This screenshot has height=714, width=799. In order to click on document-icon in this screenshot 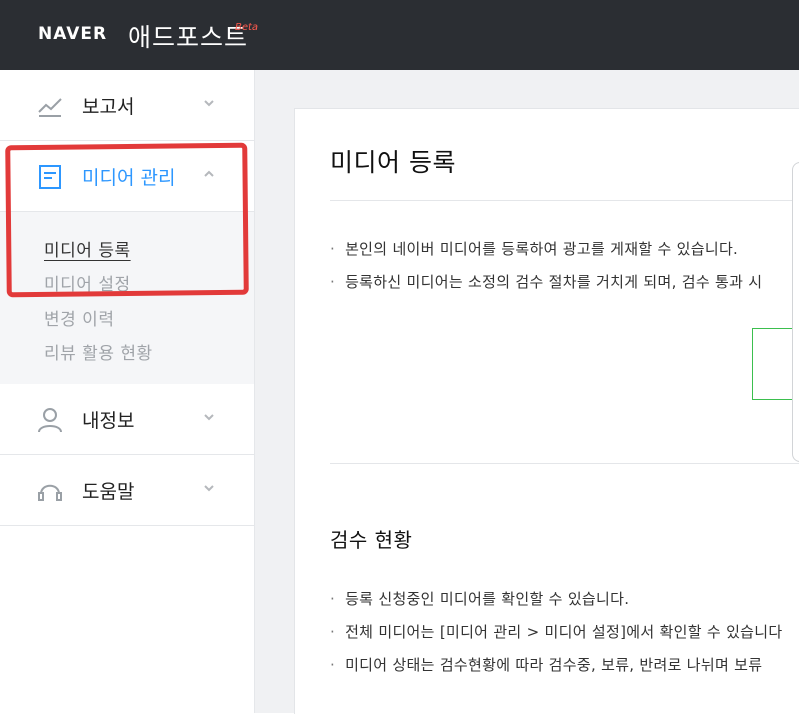, I will do `click(50, 177)`.